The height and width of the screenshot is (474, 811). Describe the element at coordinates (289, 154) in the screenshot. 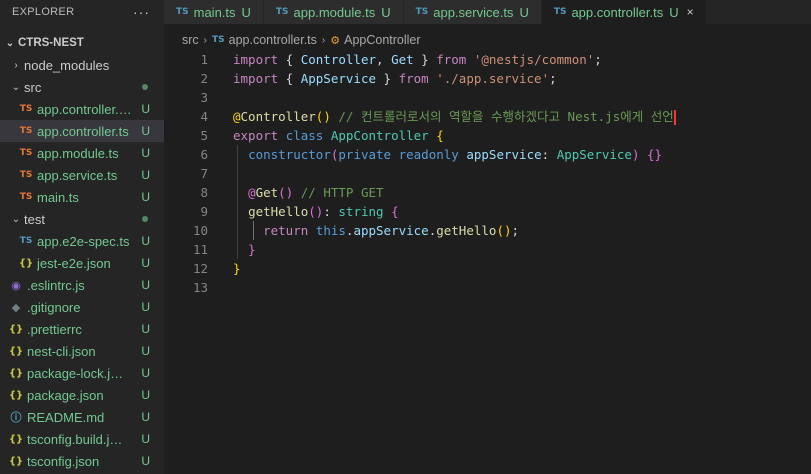

I see `code-token: constructor` at that location.